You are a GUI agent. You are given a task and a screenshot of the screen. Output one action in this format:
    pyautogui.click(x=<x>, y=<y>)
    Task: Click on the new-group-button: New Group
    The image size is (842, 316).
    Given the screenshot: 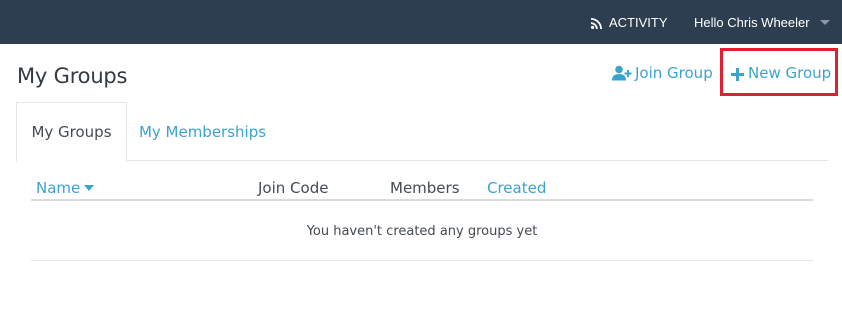 What is the action you would take?
    pyautogui.click(x=781, y=73)
    